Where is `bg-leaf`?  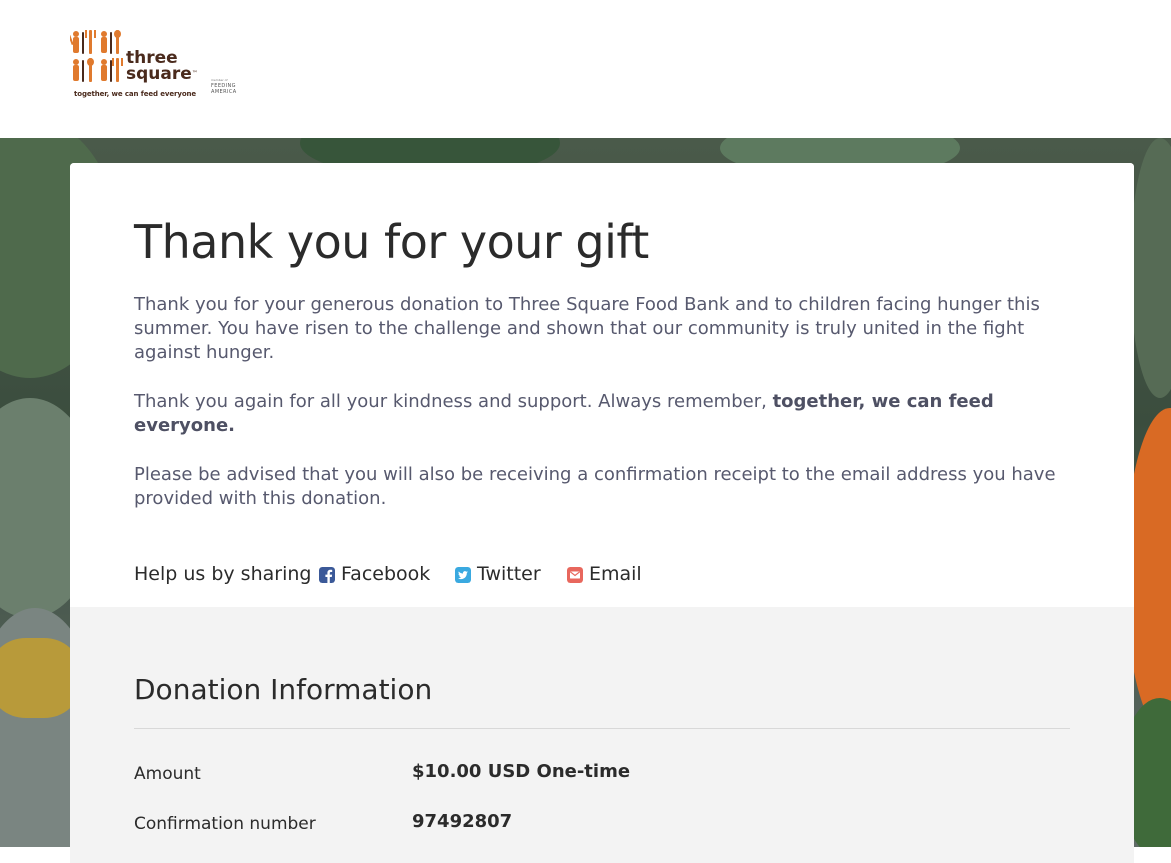 bg-leaf is located at coordinates (1150, 268).